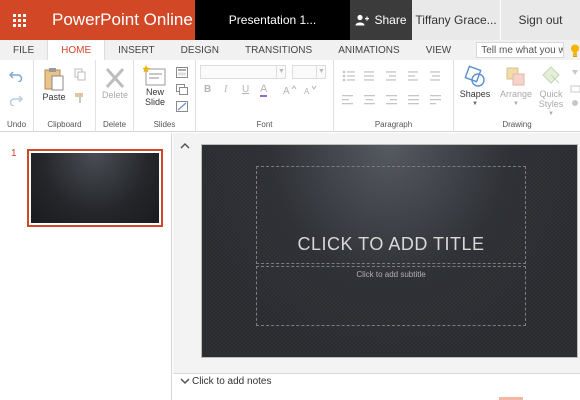 The width and height of the screenshot is (580, 400). I want to click on underline-button: U, so click(245, 89).